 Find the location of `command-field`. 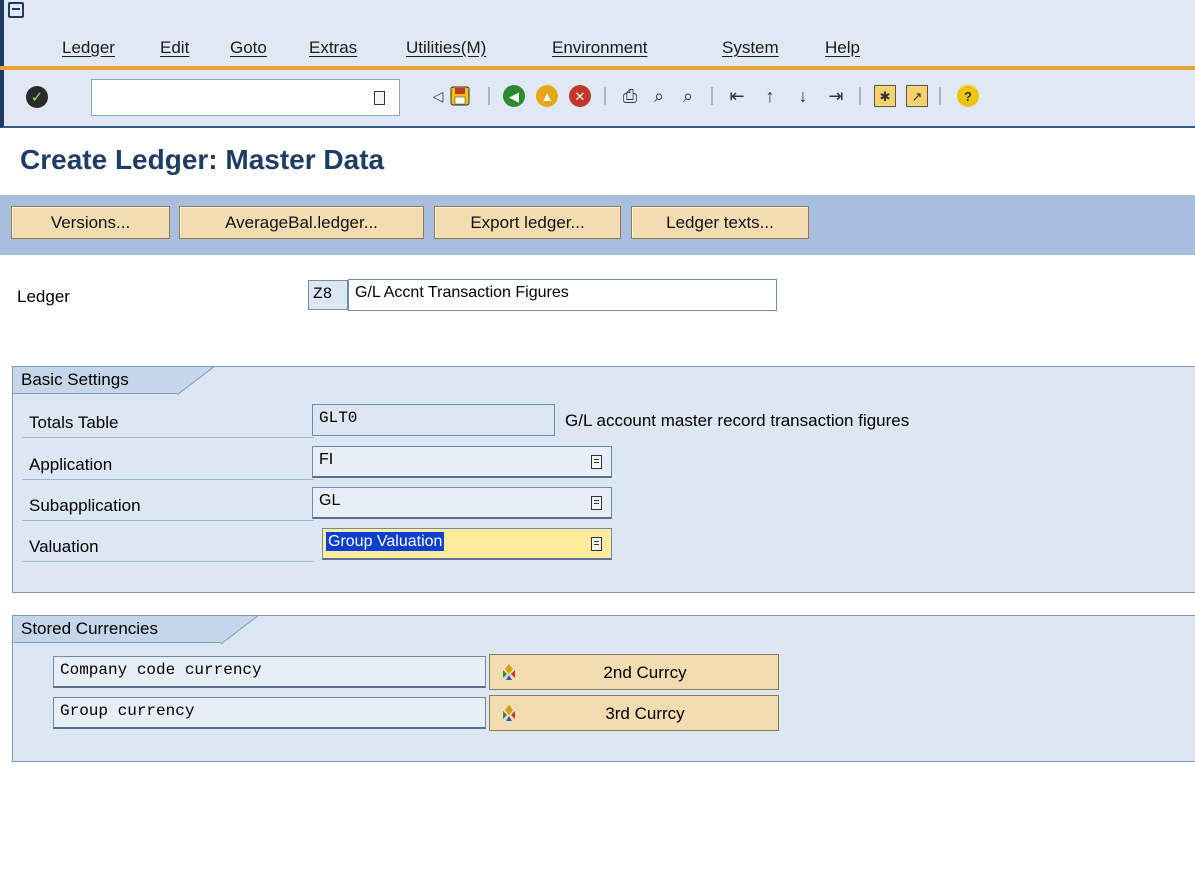

command-field is located at coordinates (245, 97).